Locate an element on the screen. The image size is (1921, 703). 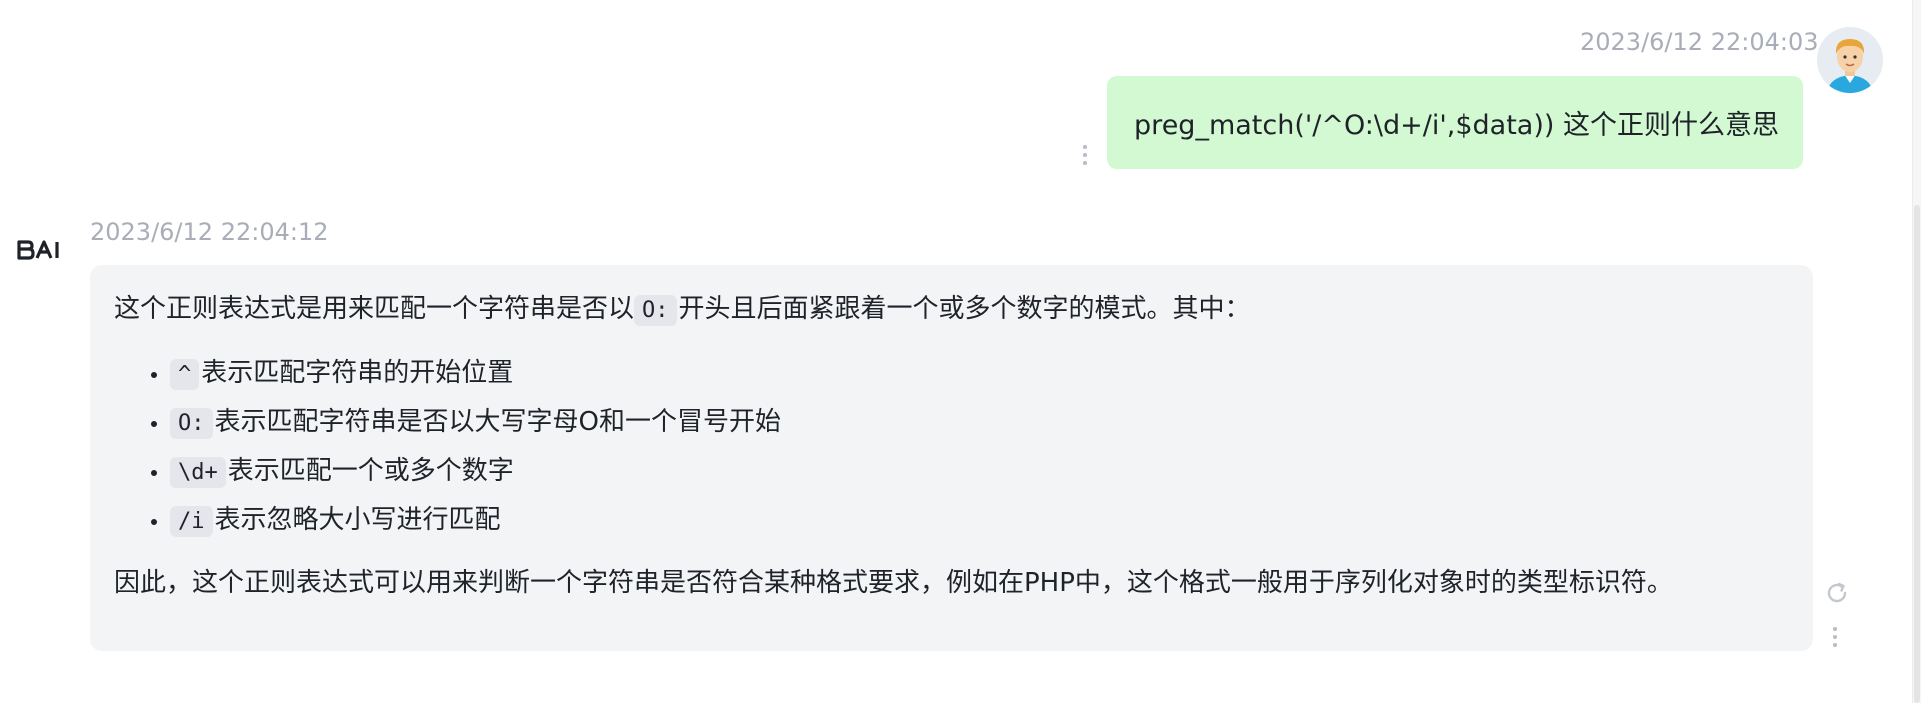
inline-code: ^ is located at coordinates (185, 374).